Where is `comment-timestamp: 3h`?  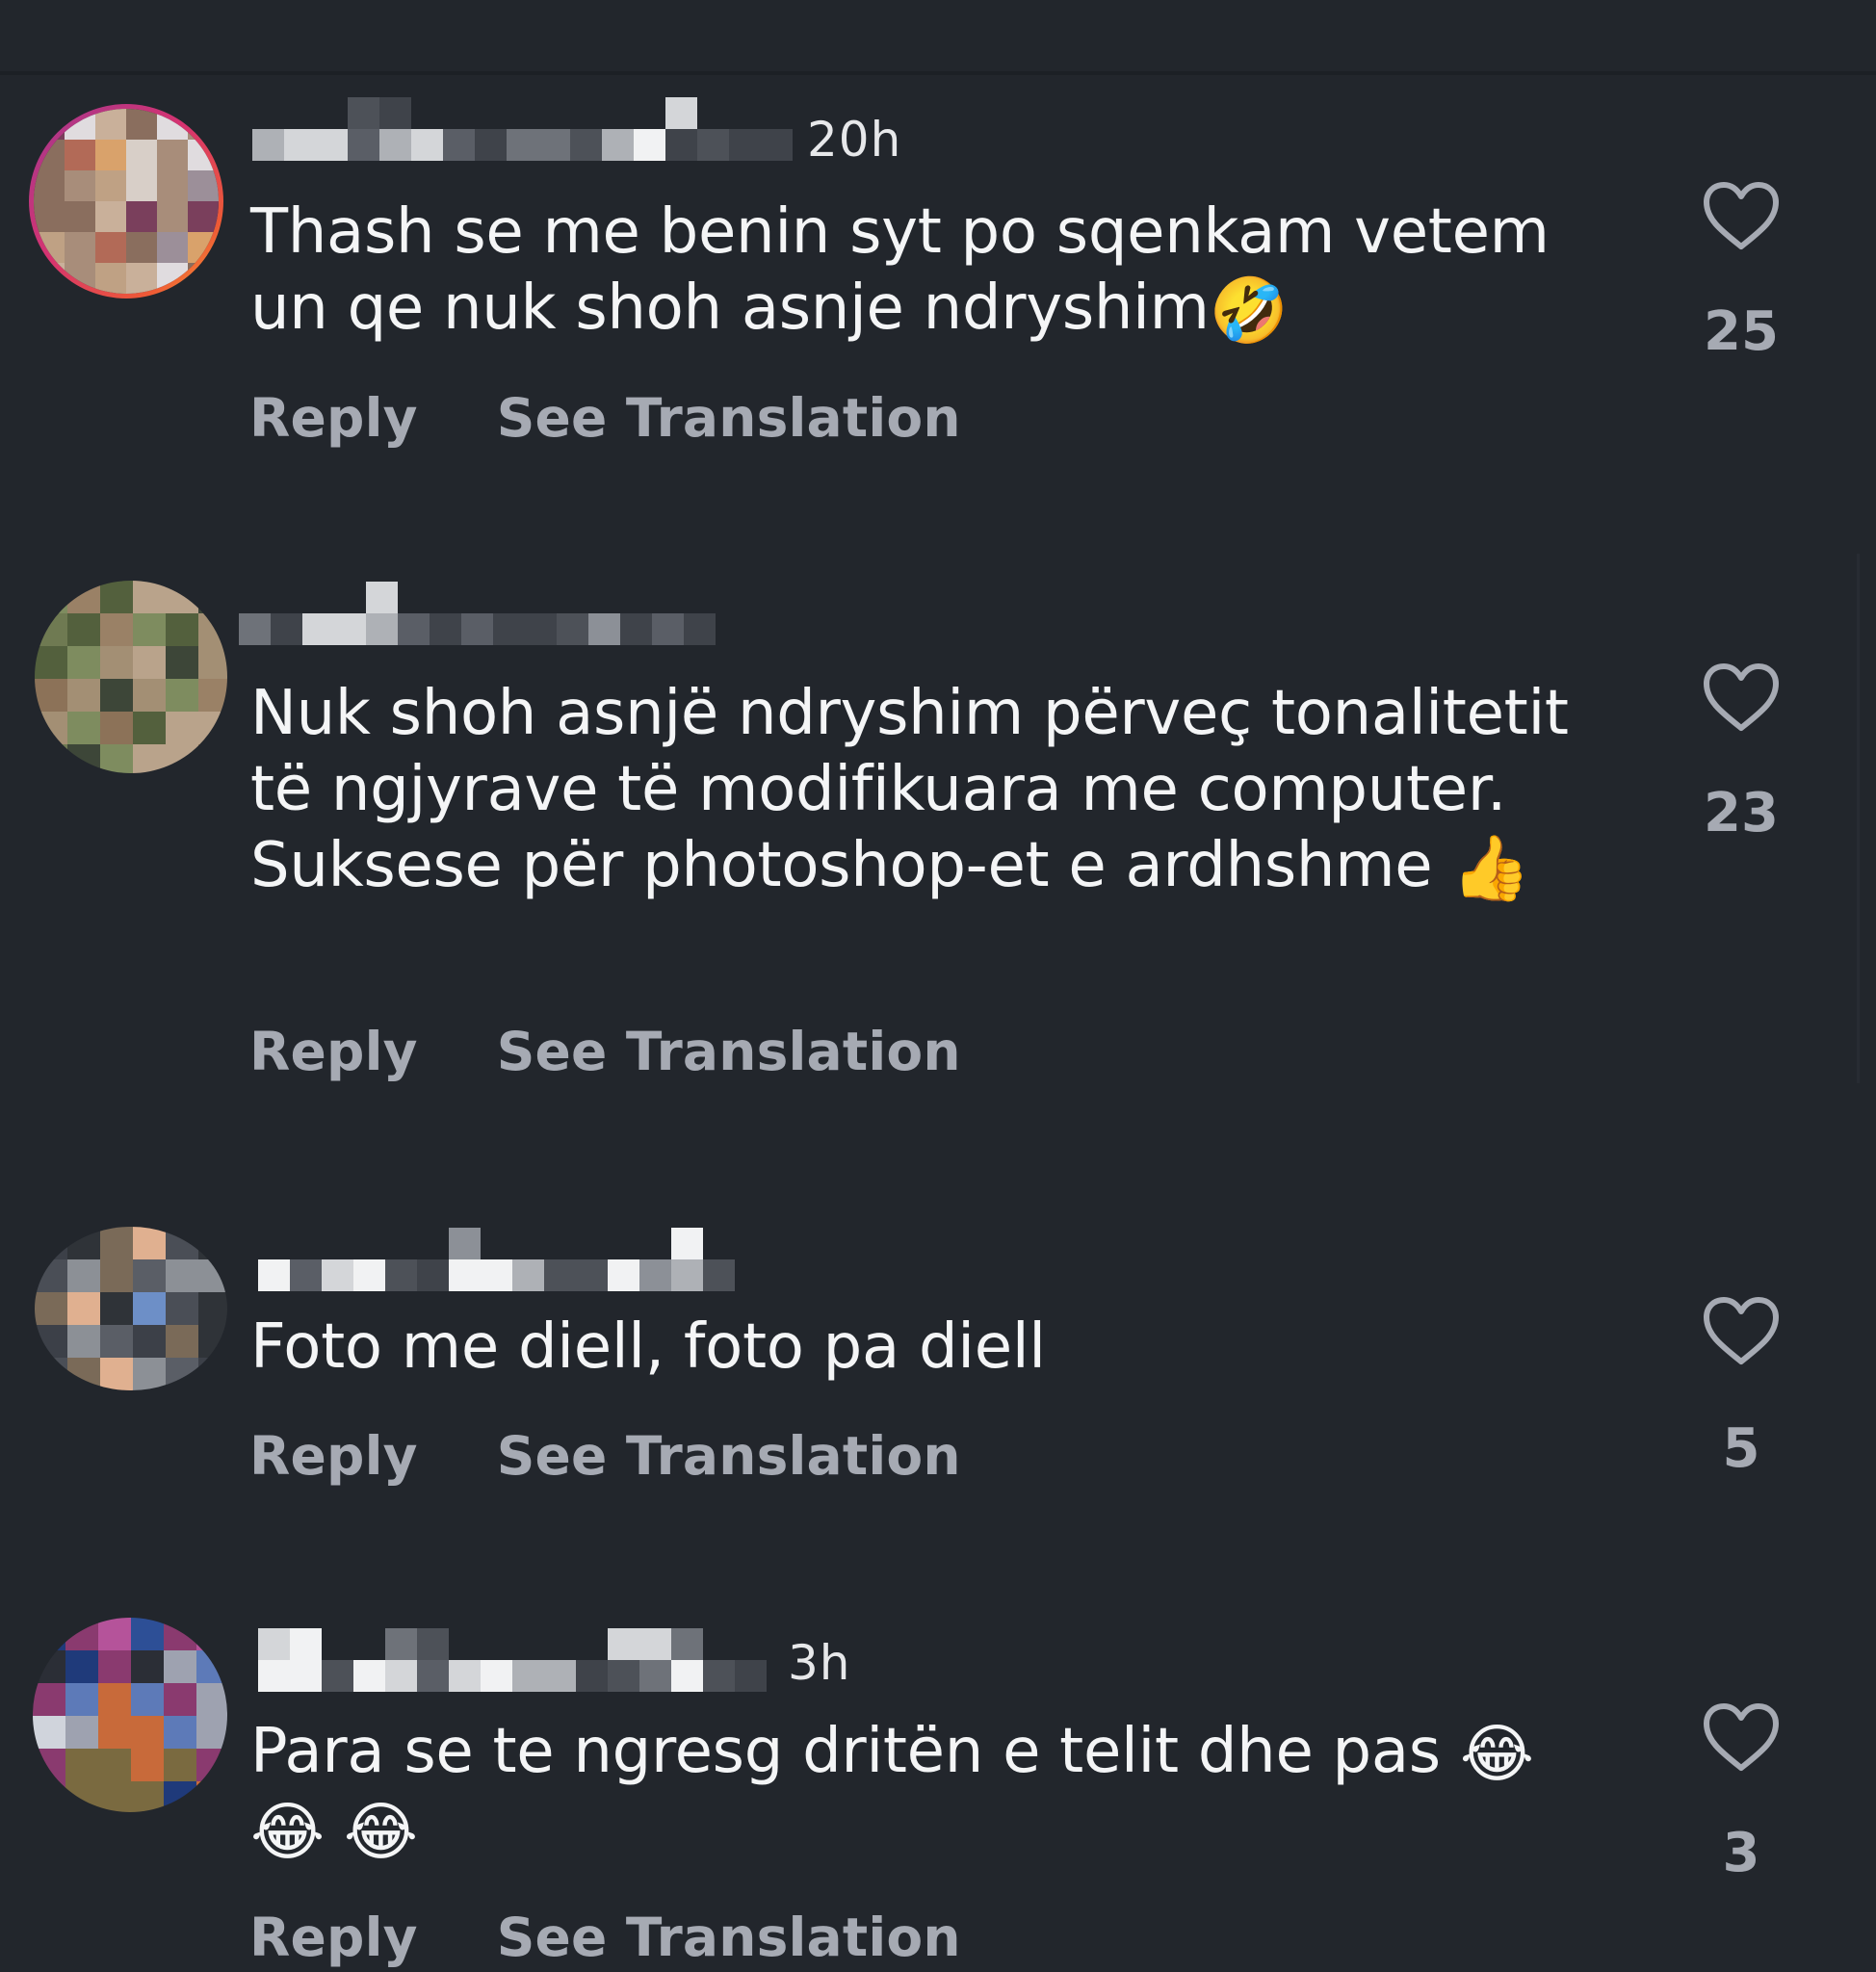 comment-timestamp: 3h is located at coordinates (820, 1663).